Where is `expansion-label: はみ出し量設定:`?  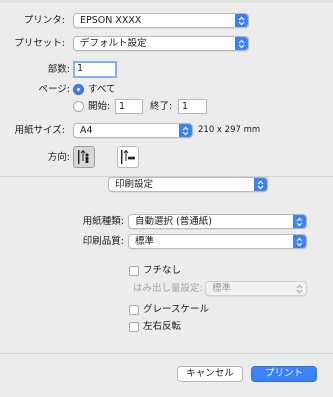
expansion-label: はみ出し量設定: is located at coordinates (168, 288).